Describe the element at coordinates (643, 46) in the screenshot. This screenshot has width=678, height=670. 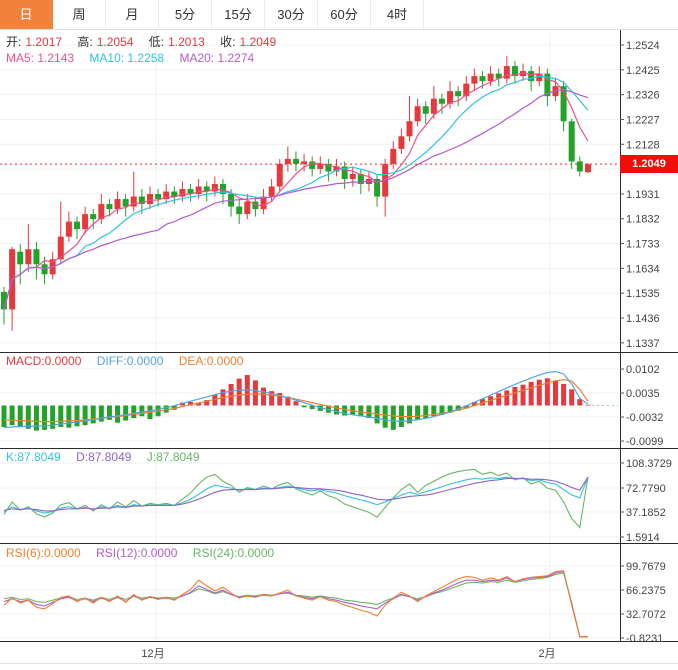
I see `axis-label: 1.2524` at that location.